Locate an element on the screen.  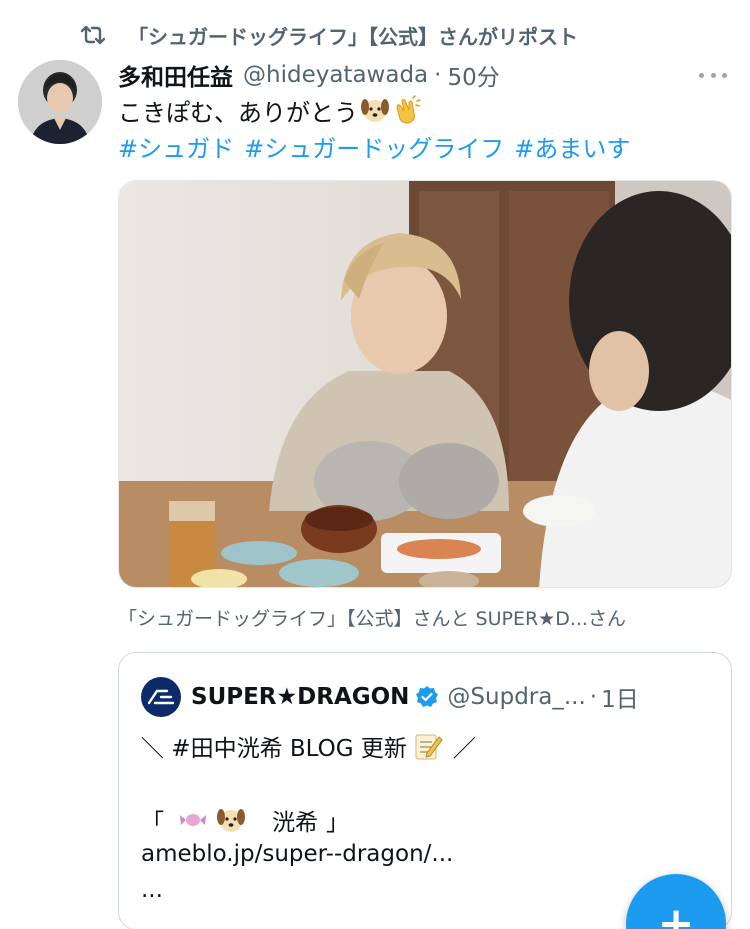
quoted-line-2: 「 洸希 」 is located at coordinates (245, 820).